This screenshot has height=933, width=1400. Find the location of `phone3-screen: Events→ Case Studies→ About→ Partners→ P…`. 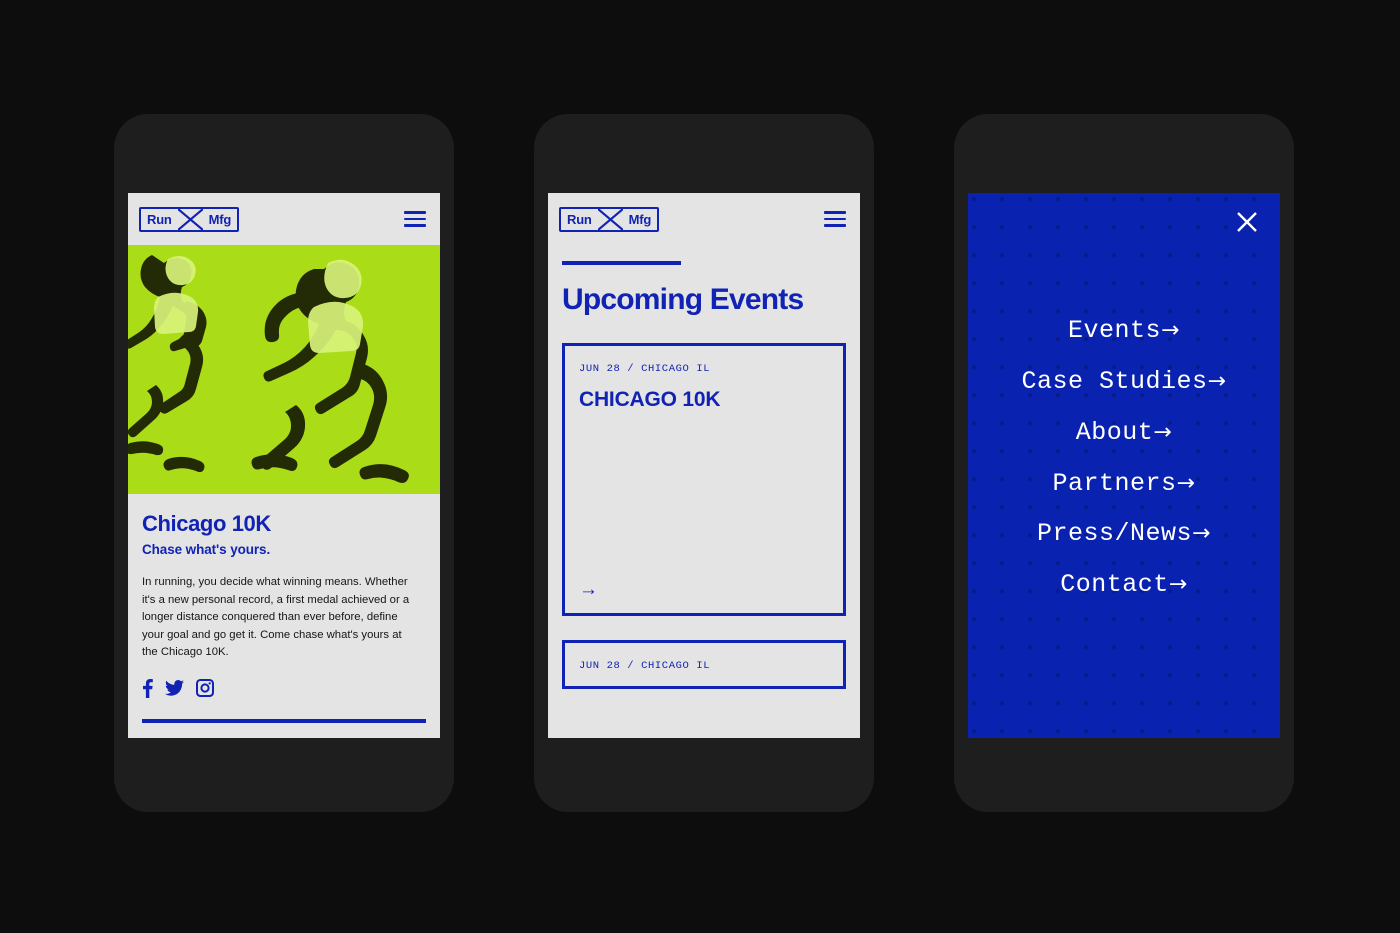

phone3-screen: Events→ Case Studies→ About→ Partners→ P… is located at coordinates (1124, 465).